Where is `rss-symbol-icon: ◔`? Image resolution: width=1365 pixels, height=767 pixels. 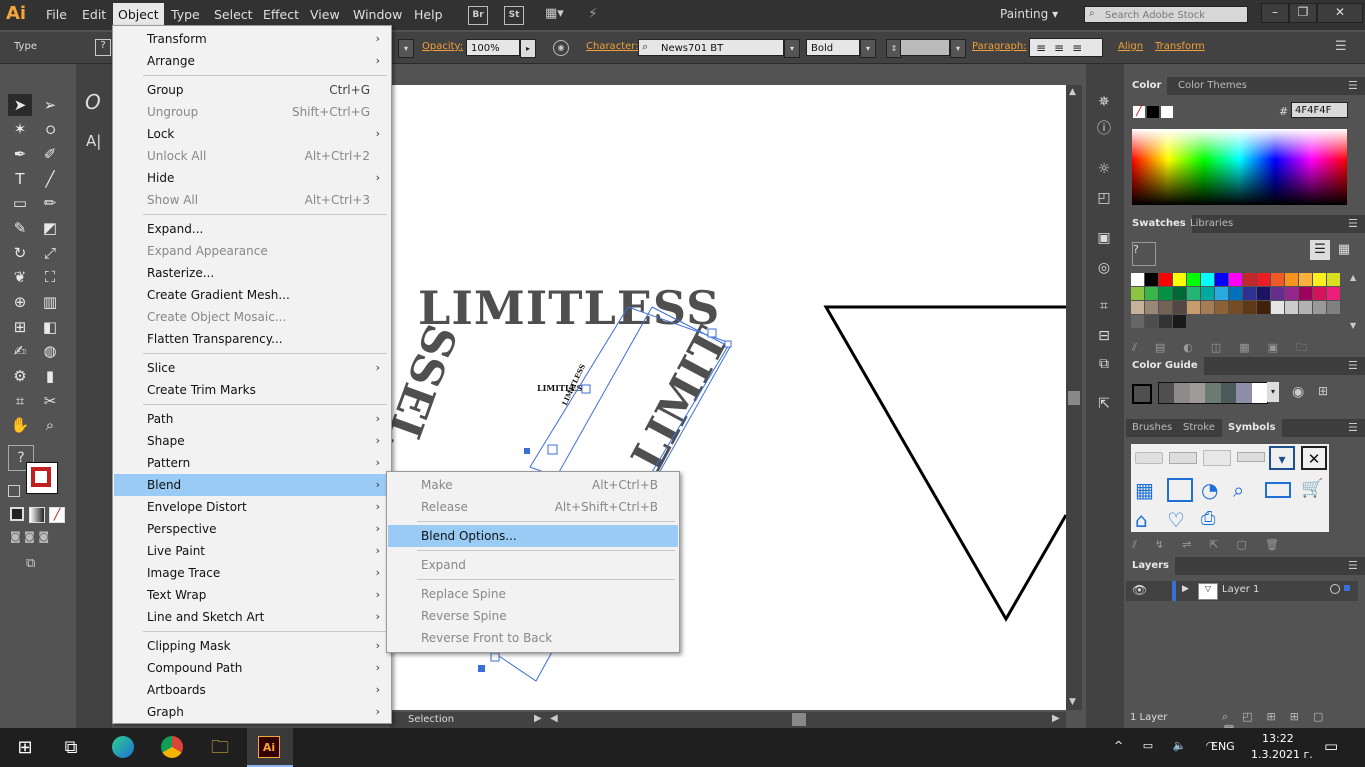 rss-symbol-icon: ◔ is located at coordinates (1209, 490).